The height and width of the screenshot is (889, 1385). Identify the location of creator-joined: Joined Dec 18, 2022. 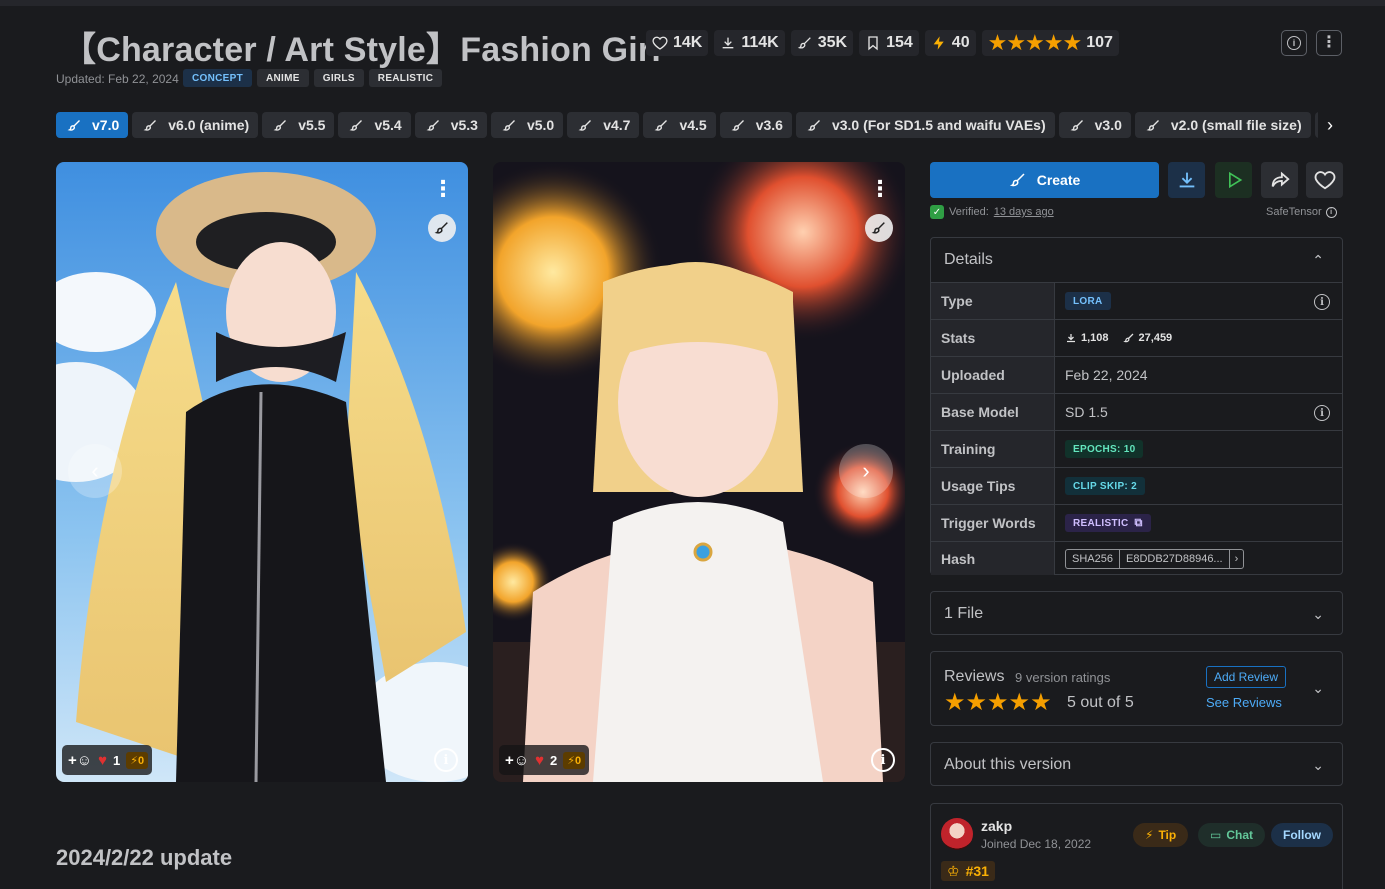
(1036, 844).